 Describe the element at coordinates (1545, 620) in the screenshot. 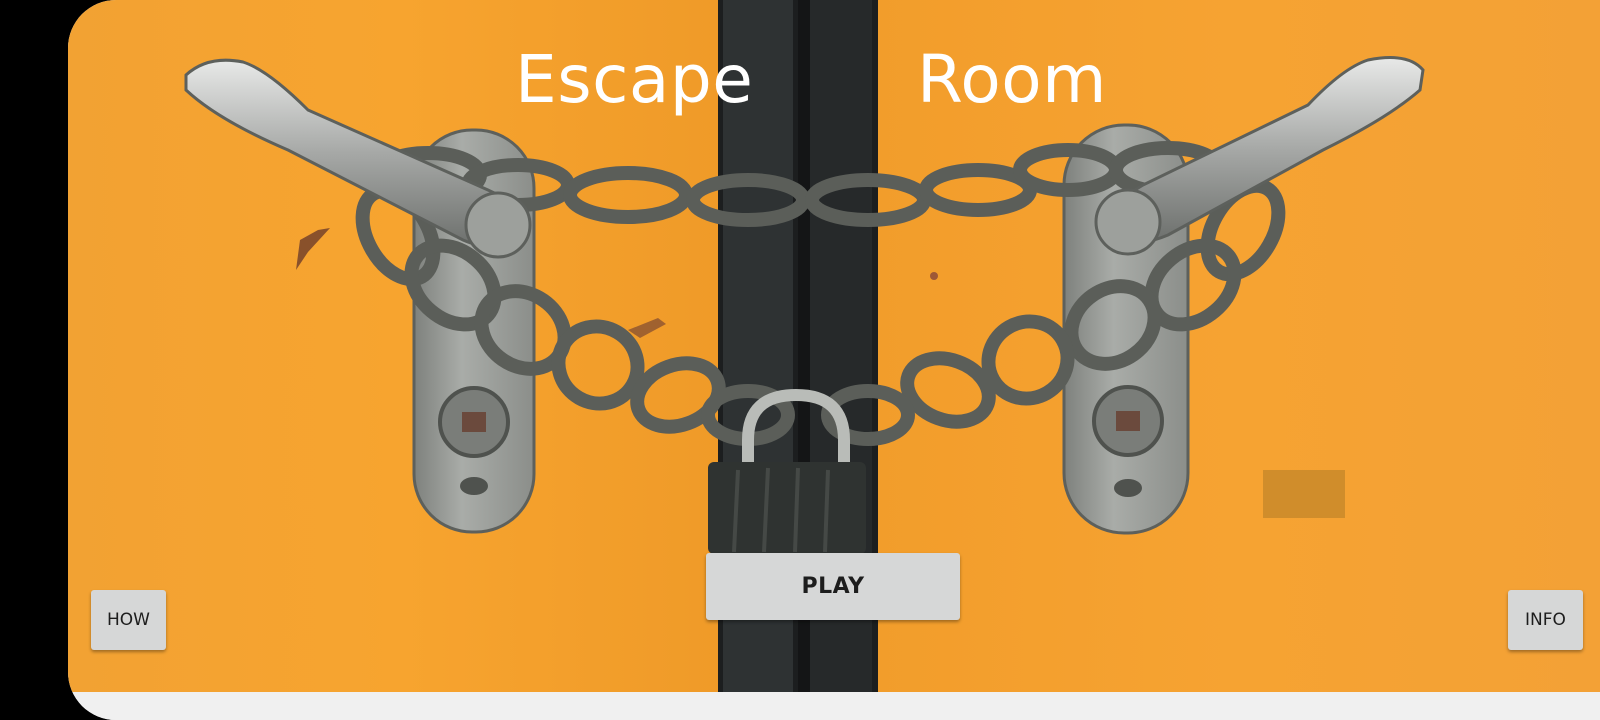

I see `info-button: INFO` at that location.